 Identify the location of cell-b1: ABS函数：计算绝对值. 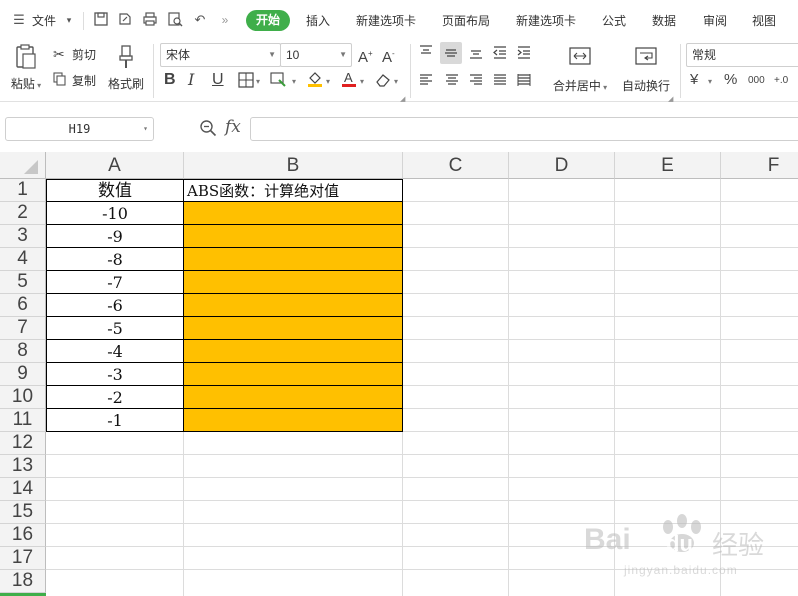
(294, 191).